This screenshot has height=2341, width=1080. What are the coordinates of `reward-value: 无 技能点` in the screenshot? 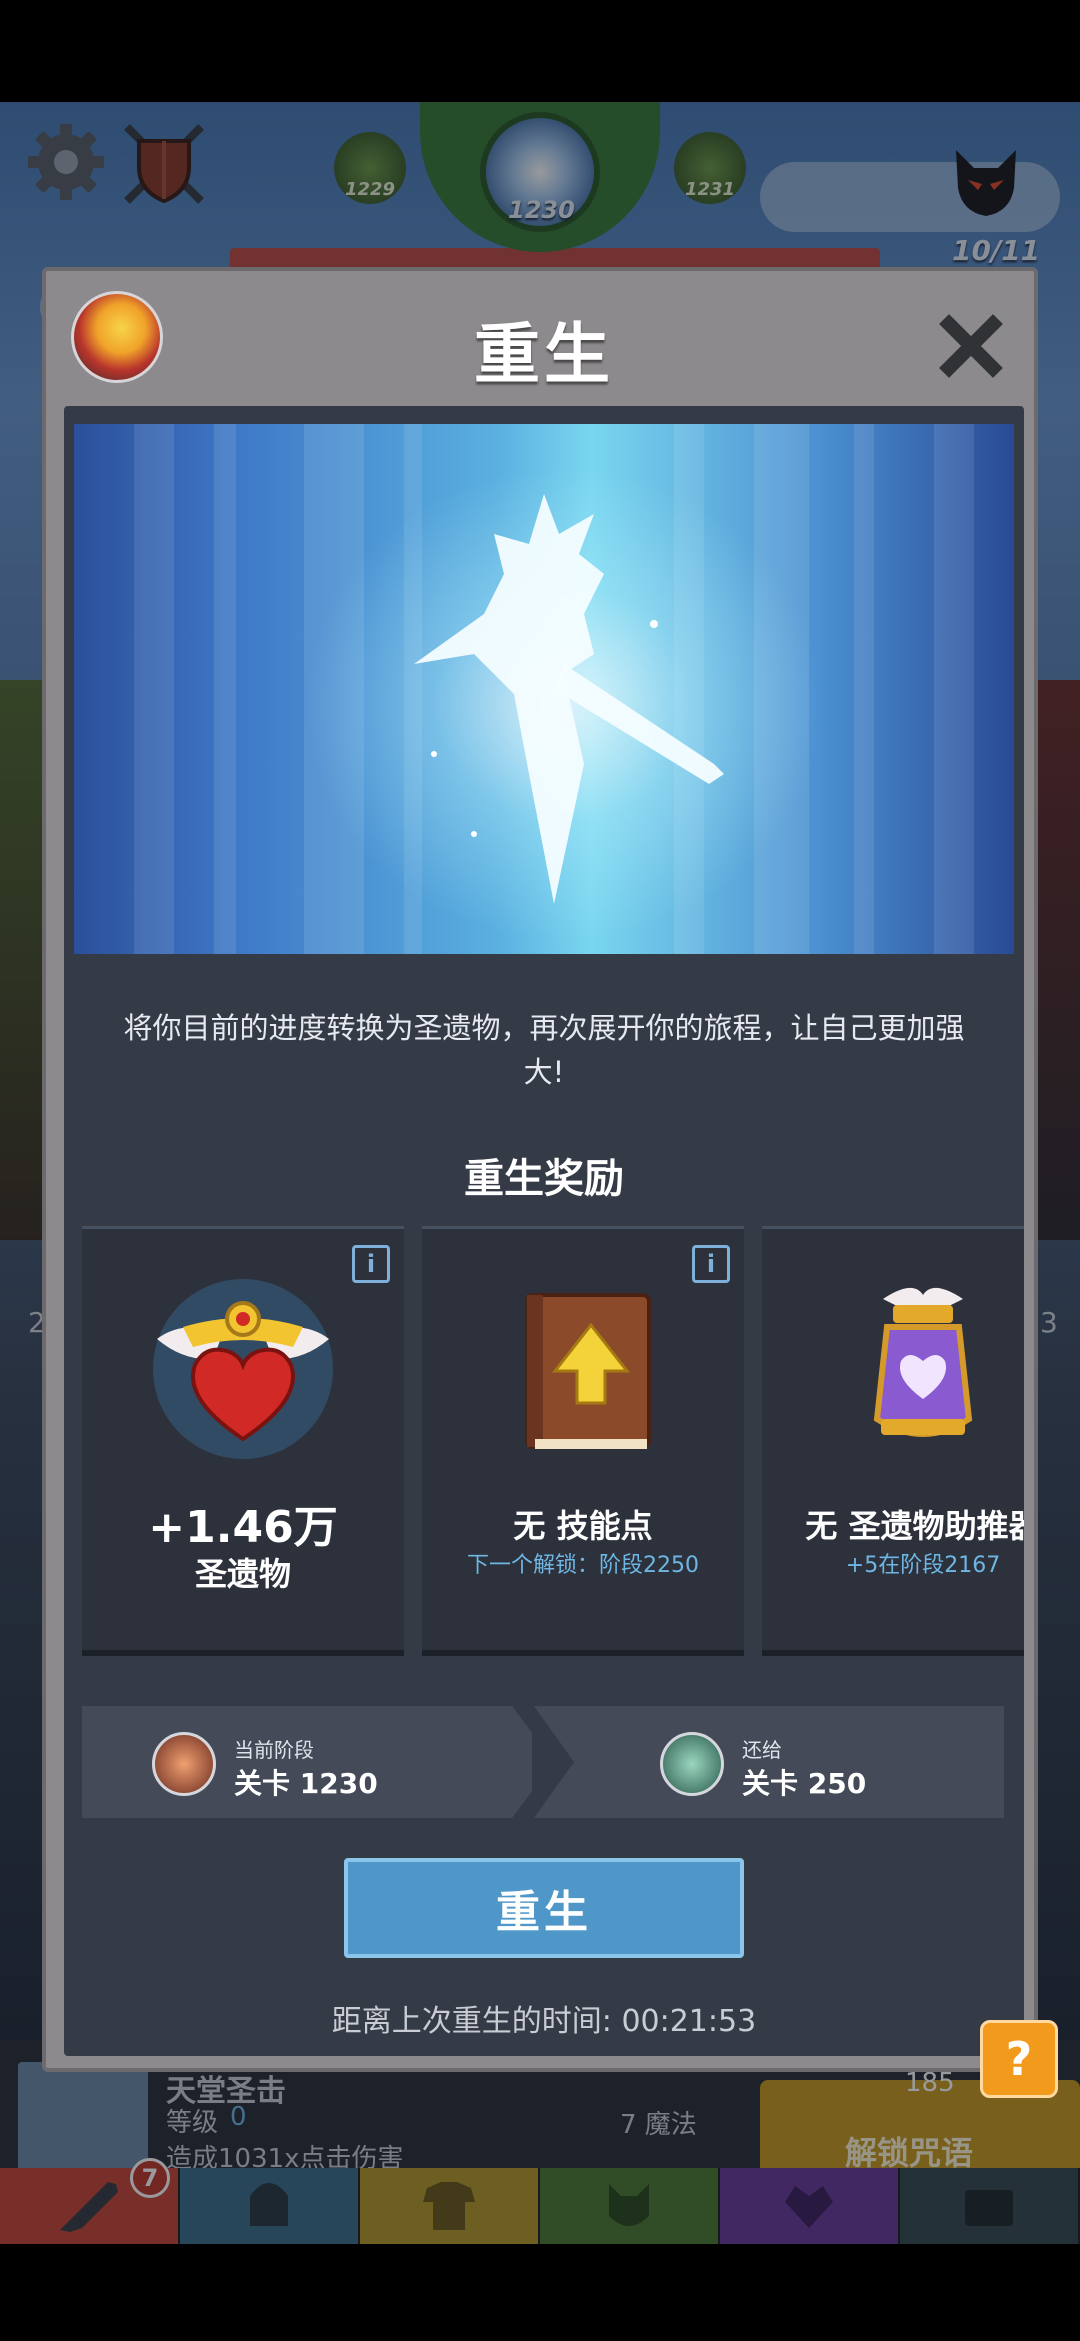 It's located at (583, 1526).